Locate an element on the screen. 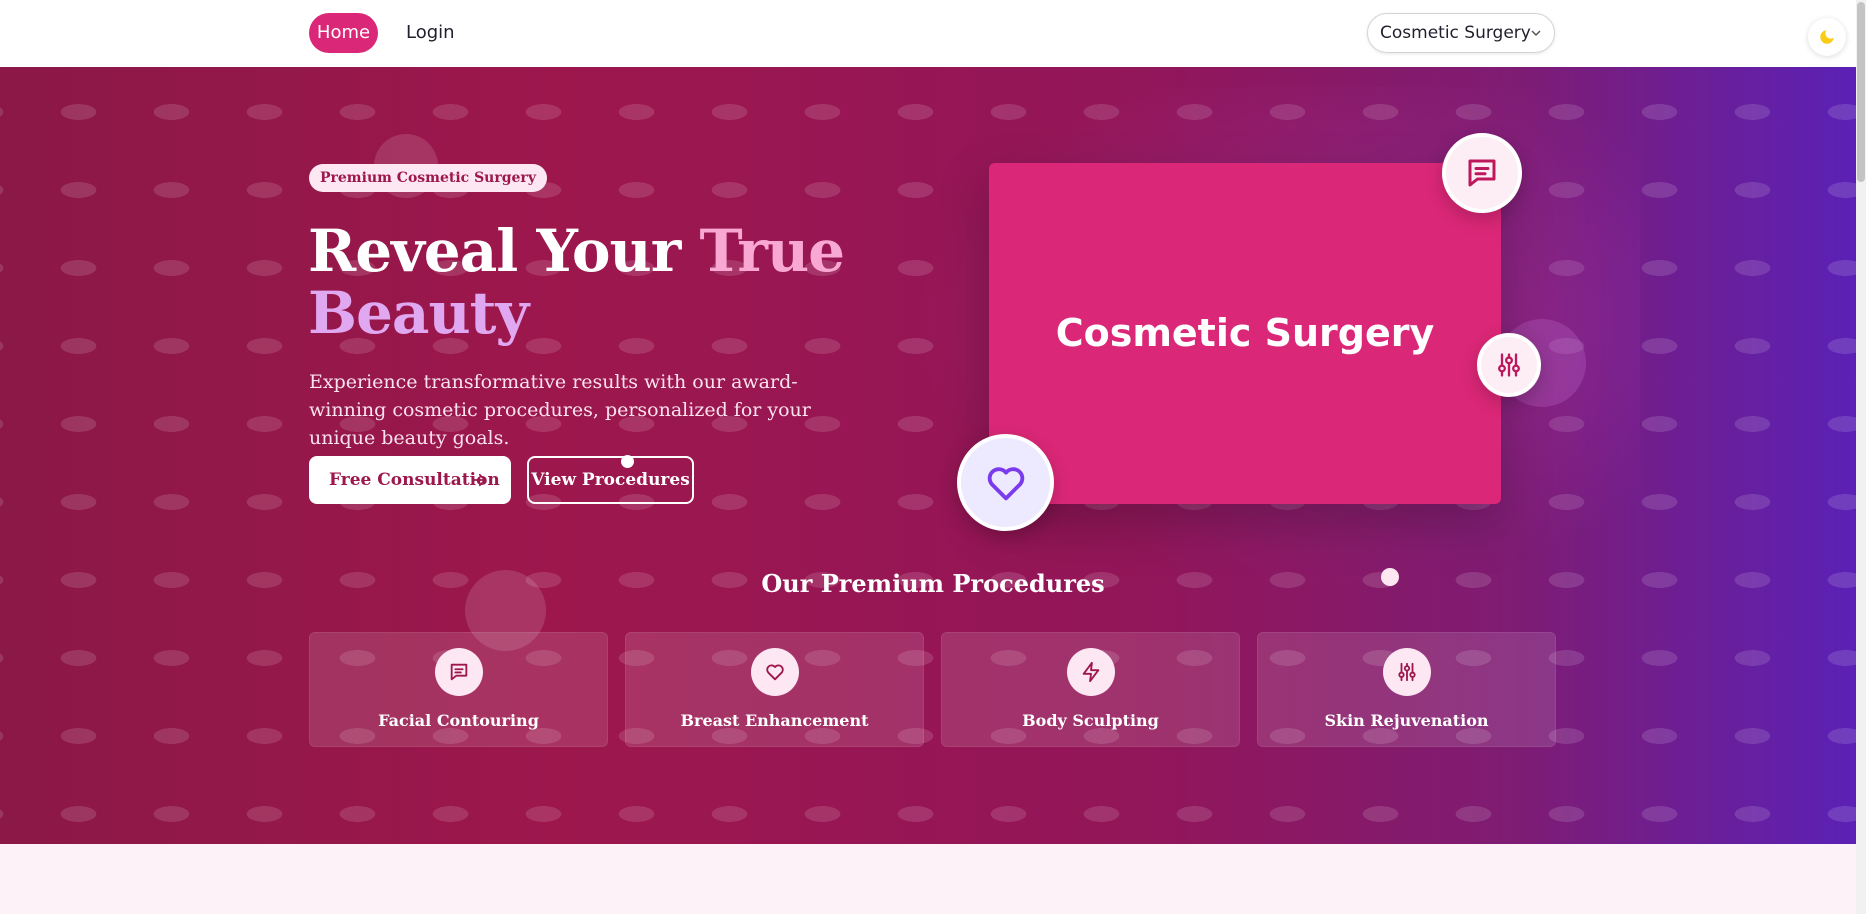 The image size is (1866, 914). hero-badge: Premium Cosmetic Surgery is located at coordinates (428, 178).